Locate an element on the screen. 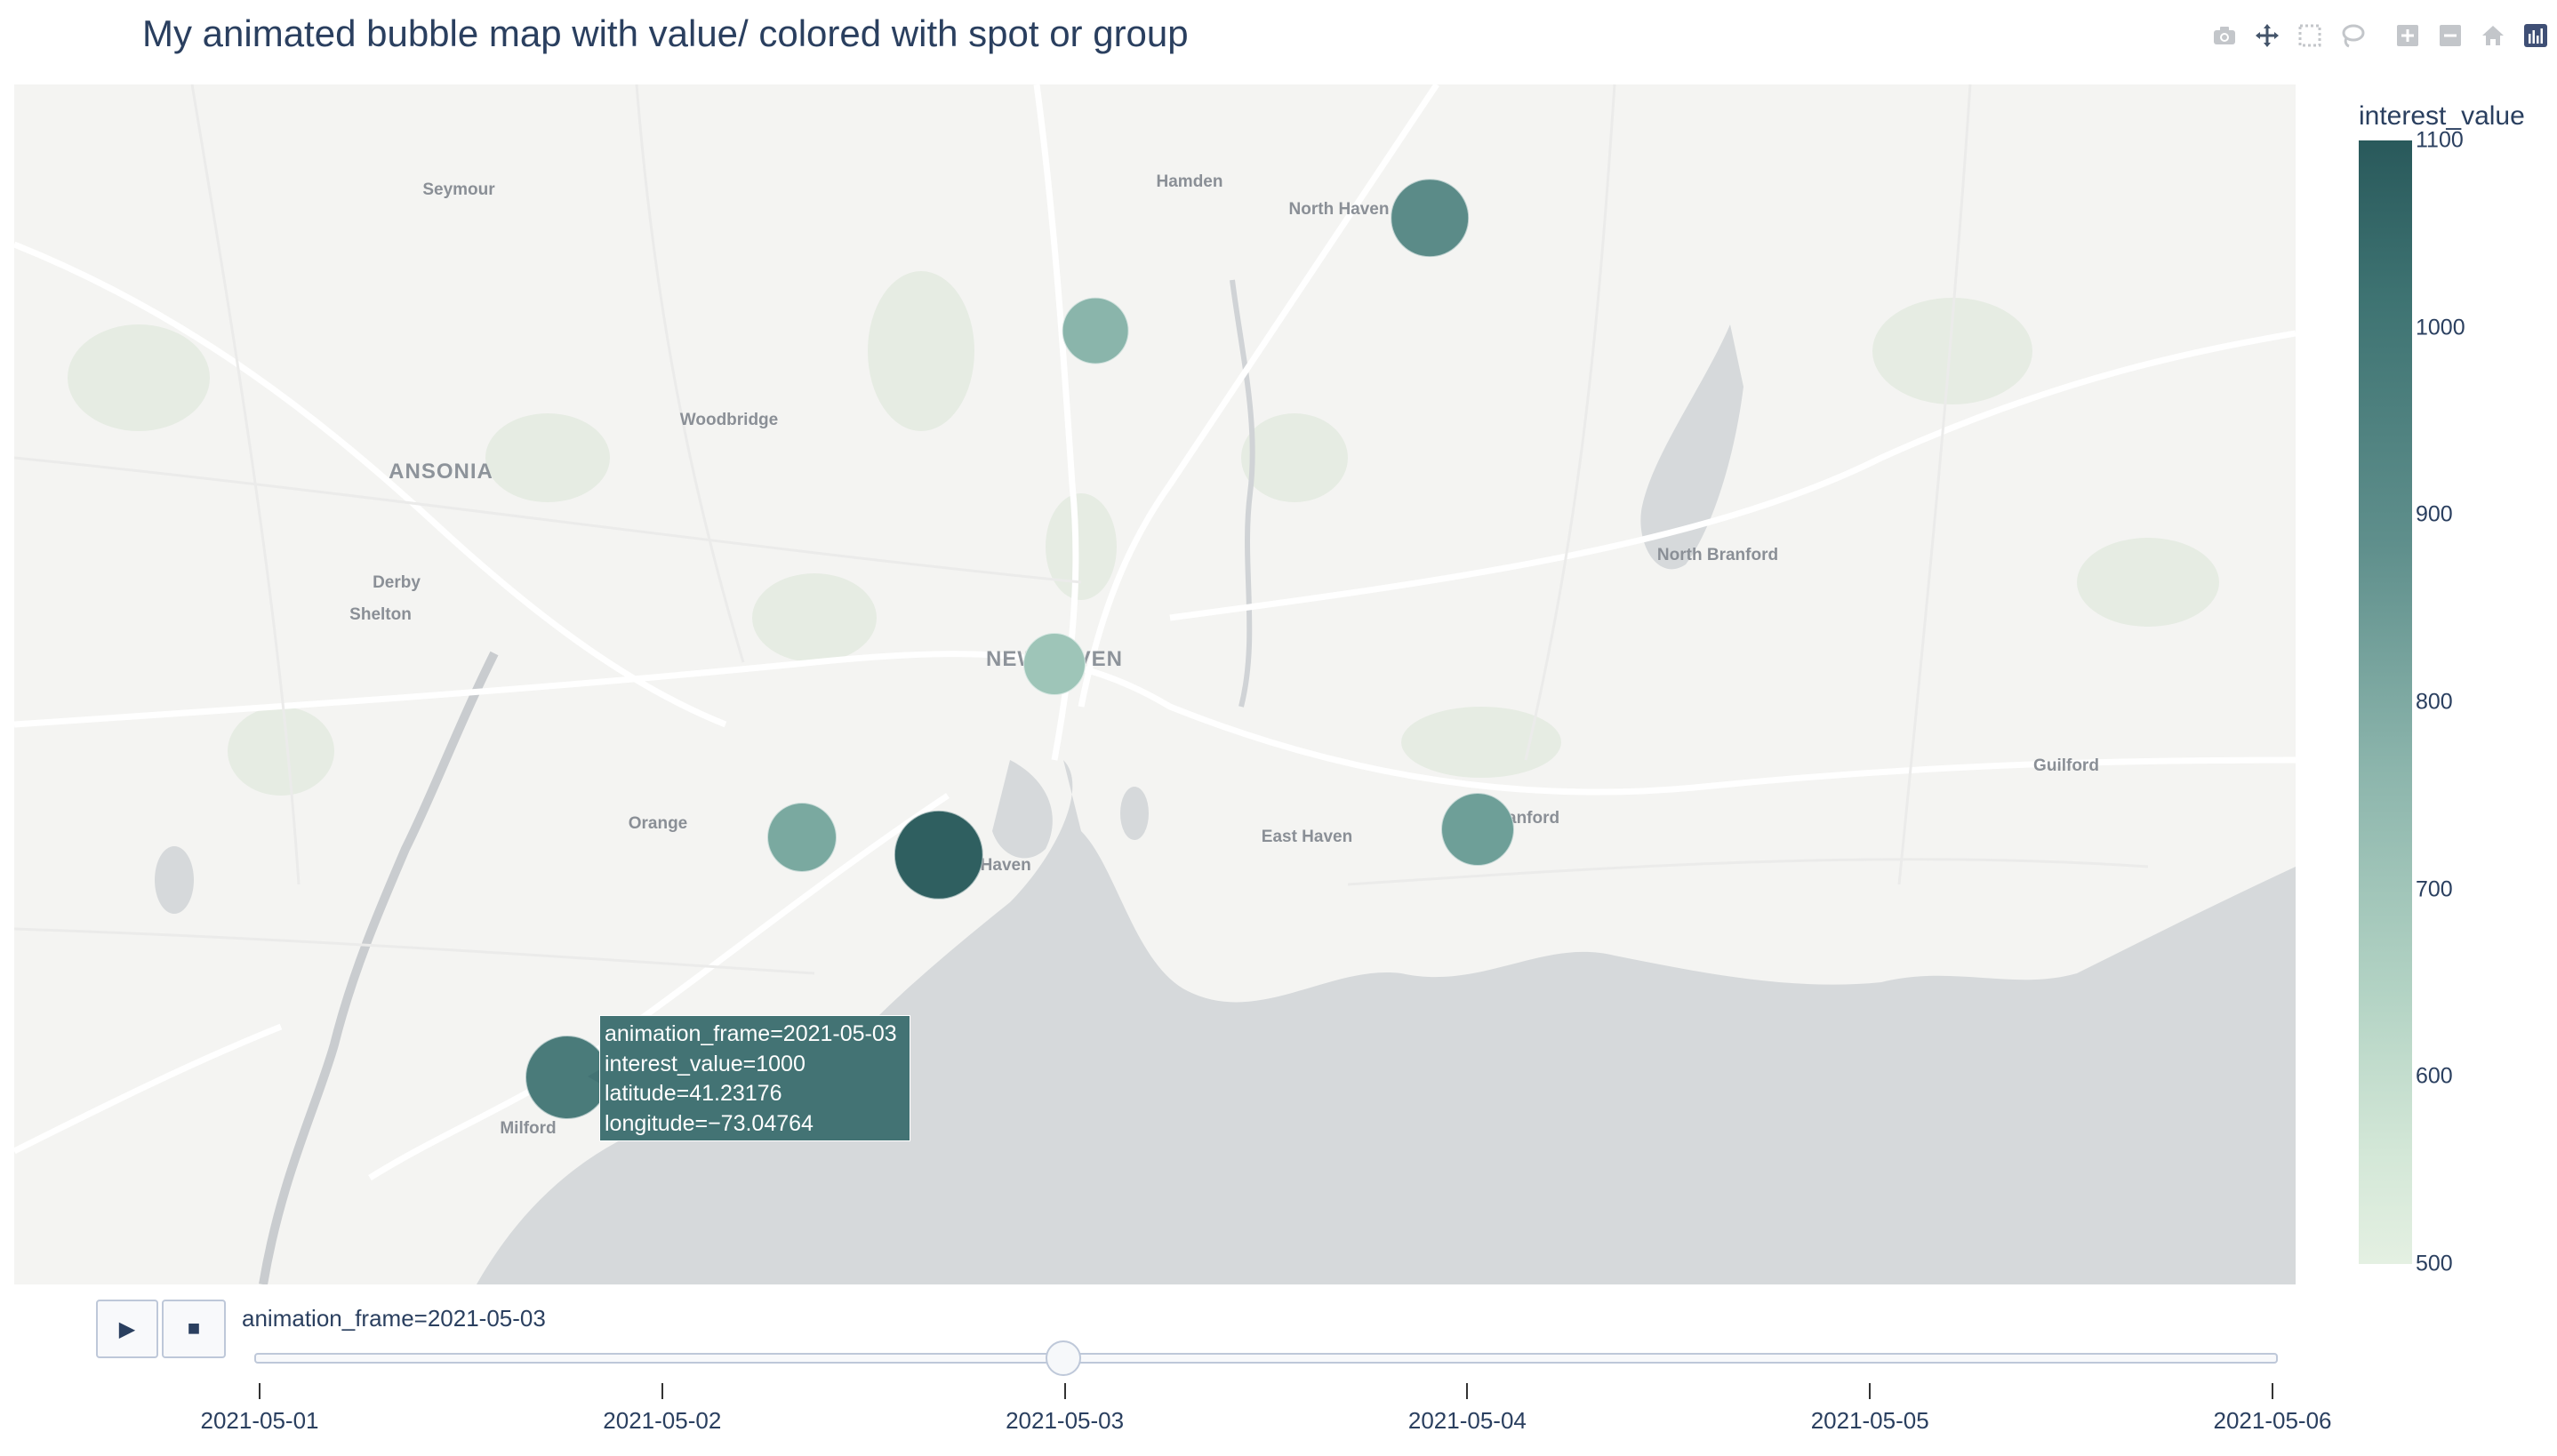 The width and height of the screenshot is (2557, 1456). colorbar-tick-label: 800 is located at coordinates (2434, 702).